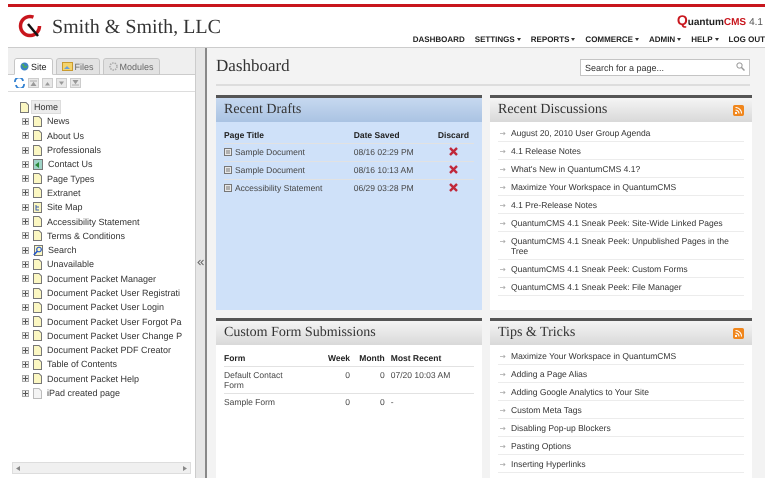 Image resolution: width=765 pixels, height=478 pixels. I want to click on tree-item: Document Packet User Login, so click(106, 307).